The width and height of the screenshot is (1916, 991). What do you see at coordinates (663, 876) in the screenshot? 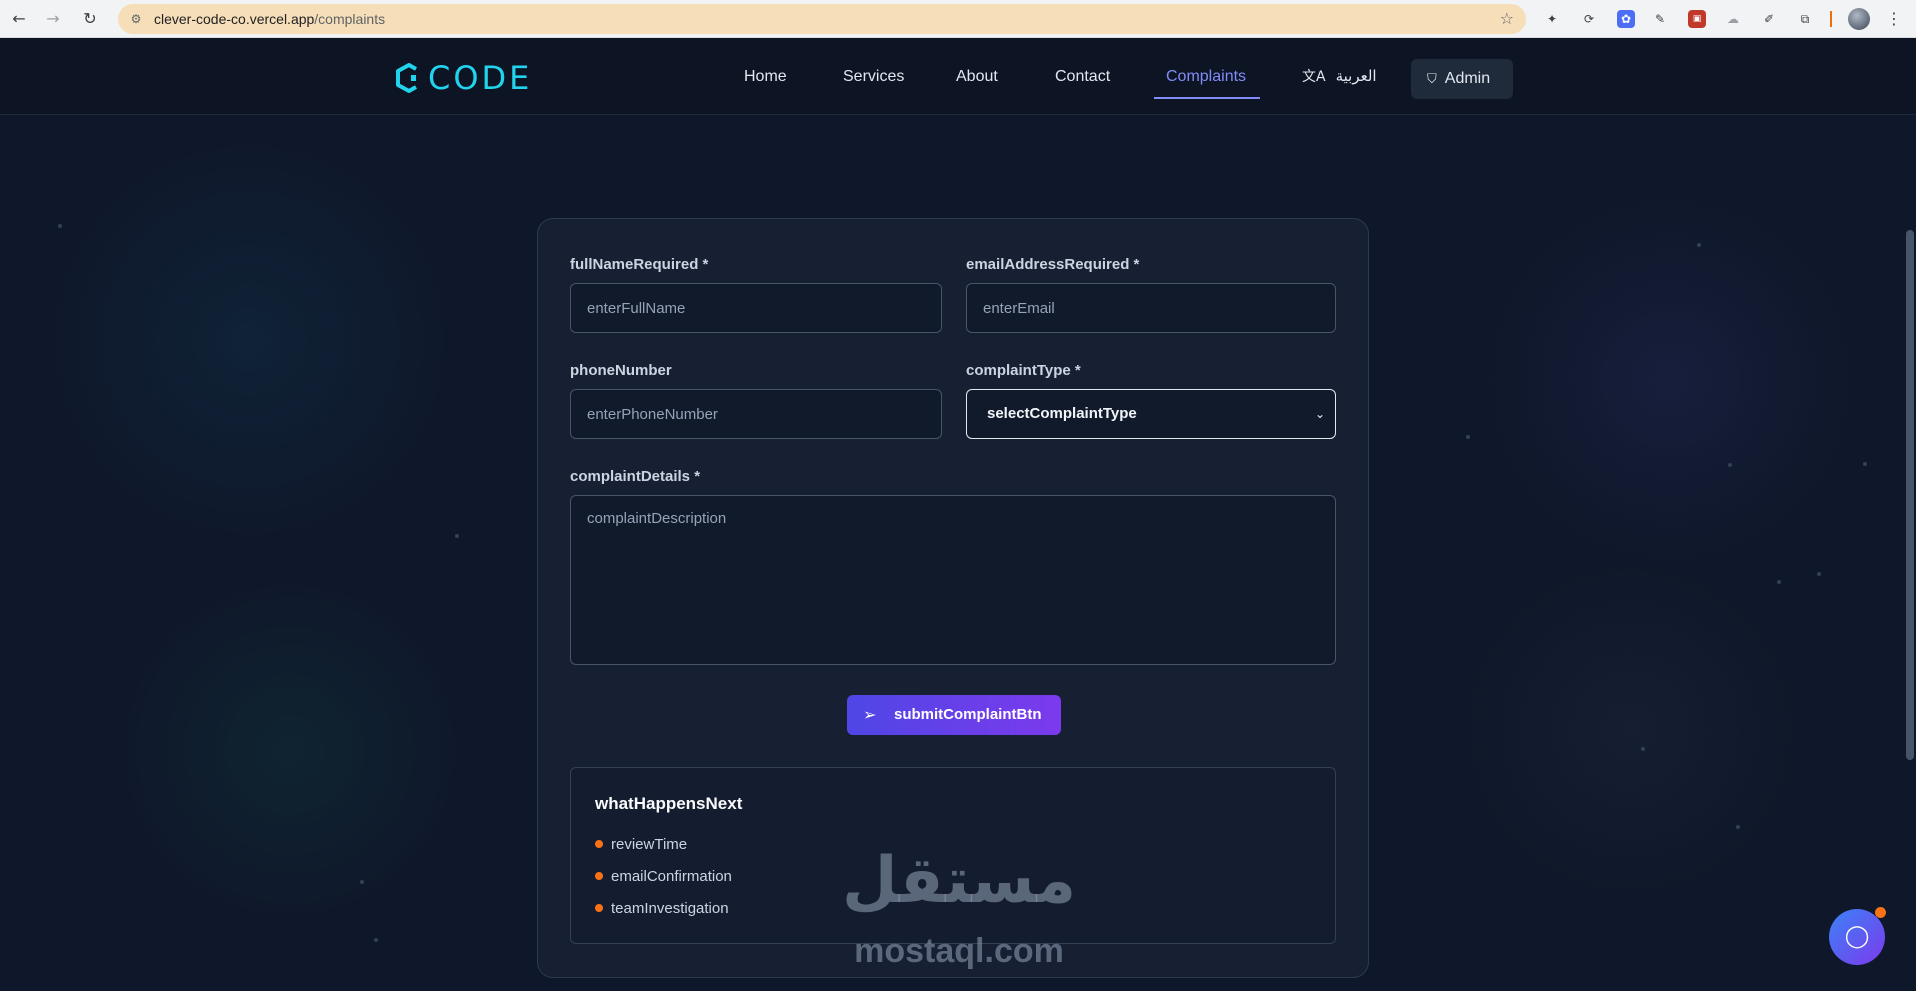
I see `list-item: emailConfirmation` at bounding box center [663, 876].